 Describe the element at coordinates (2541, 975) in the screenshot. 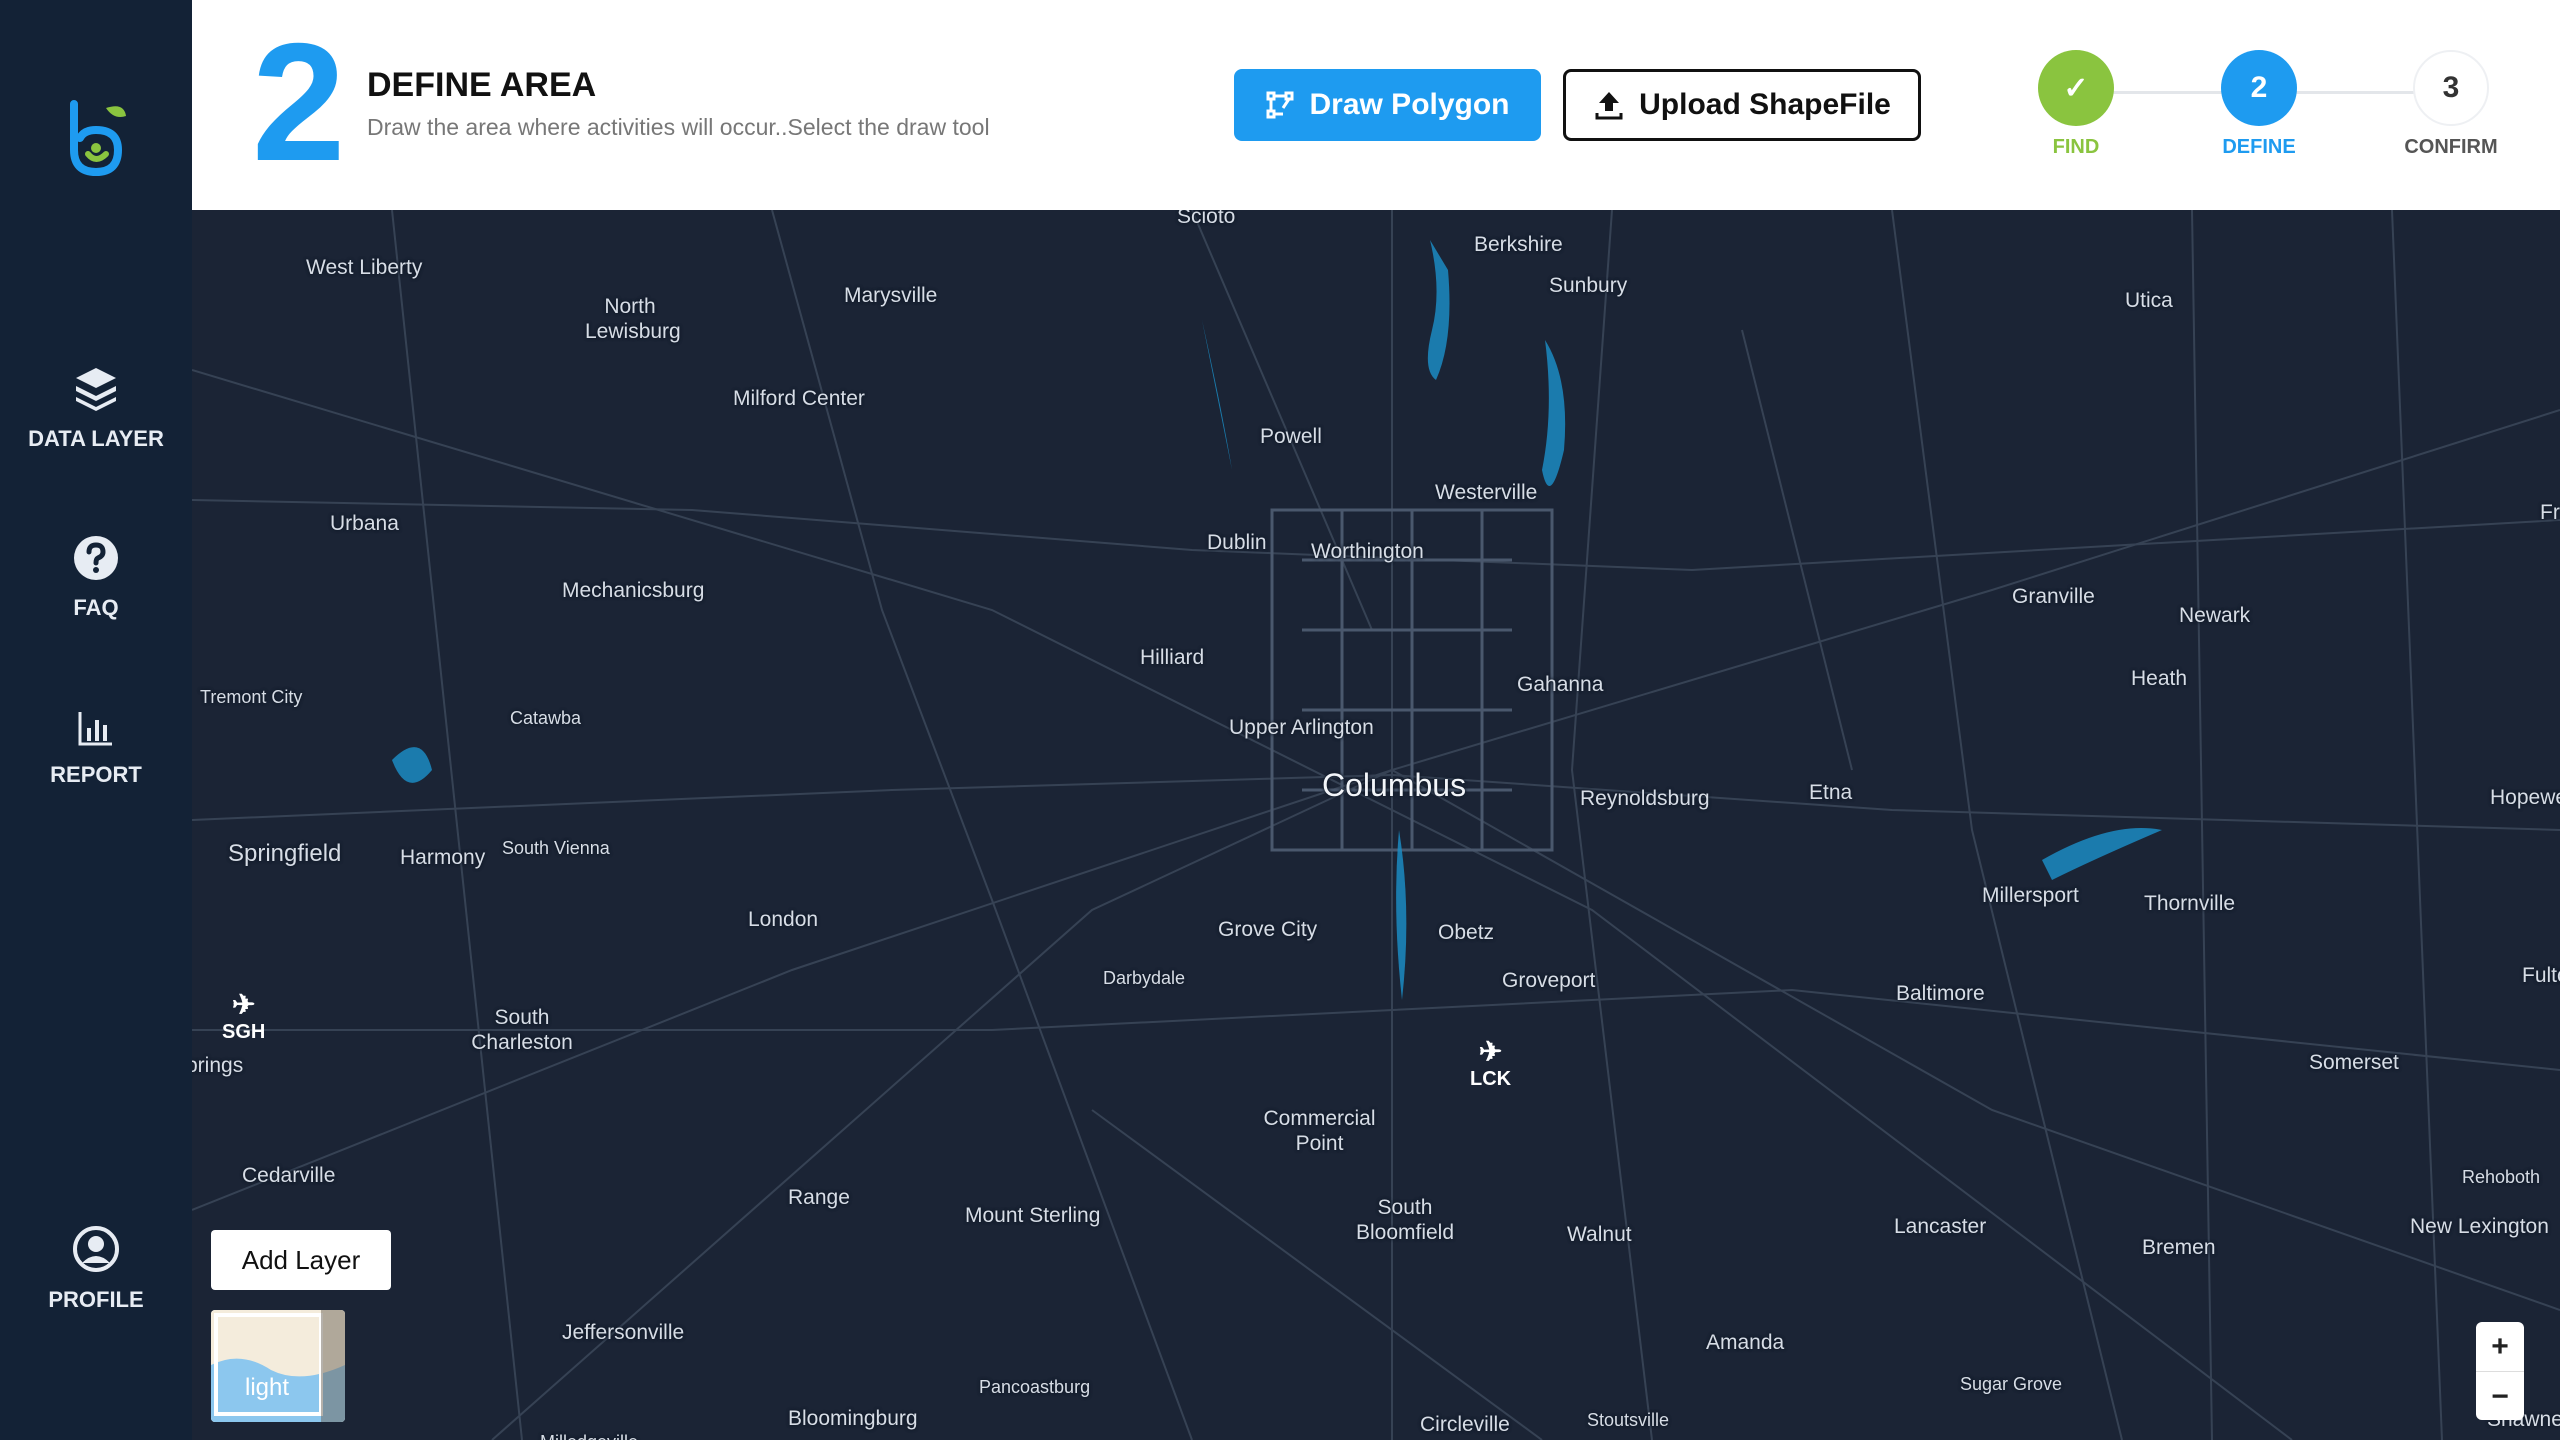

I see `map-place-label: Fulto` at that location.